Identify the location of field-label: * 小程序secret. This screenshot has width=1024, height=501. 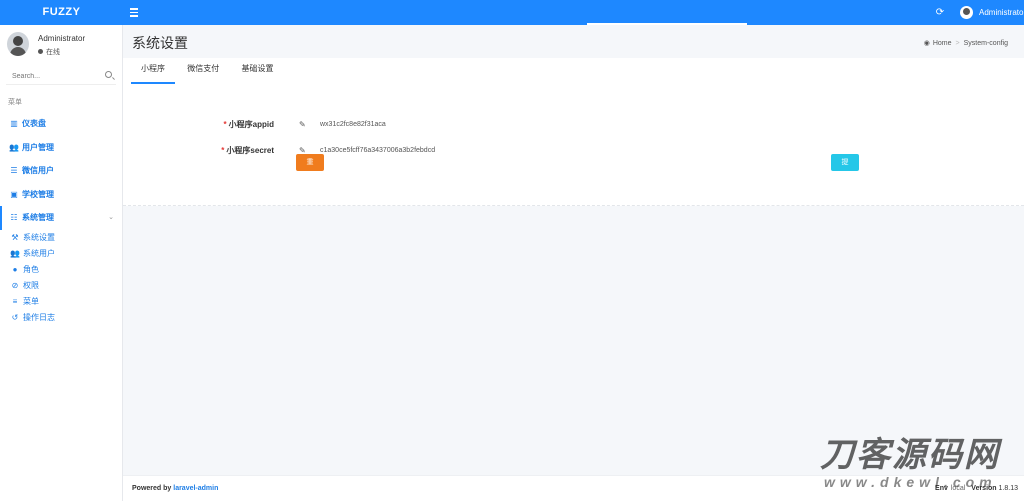
(238, 151).